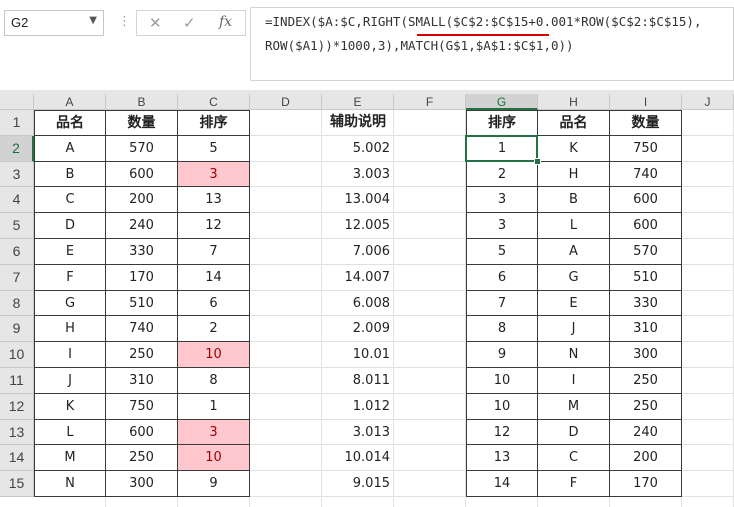  What do you see at coordinates (70, 123) in the screenshot?
I see `table-header-cell: 品名` at bounding box center [70, 123].